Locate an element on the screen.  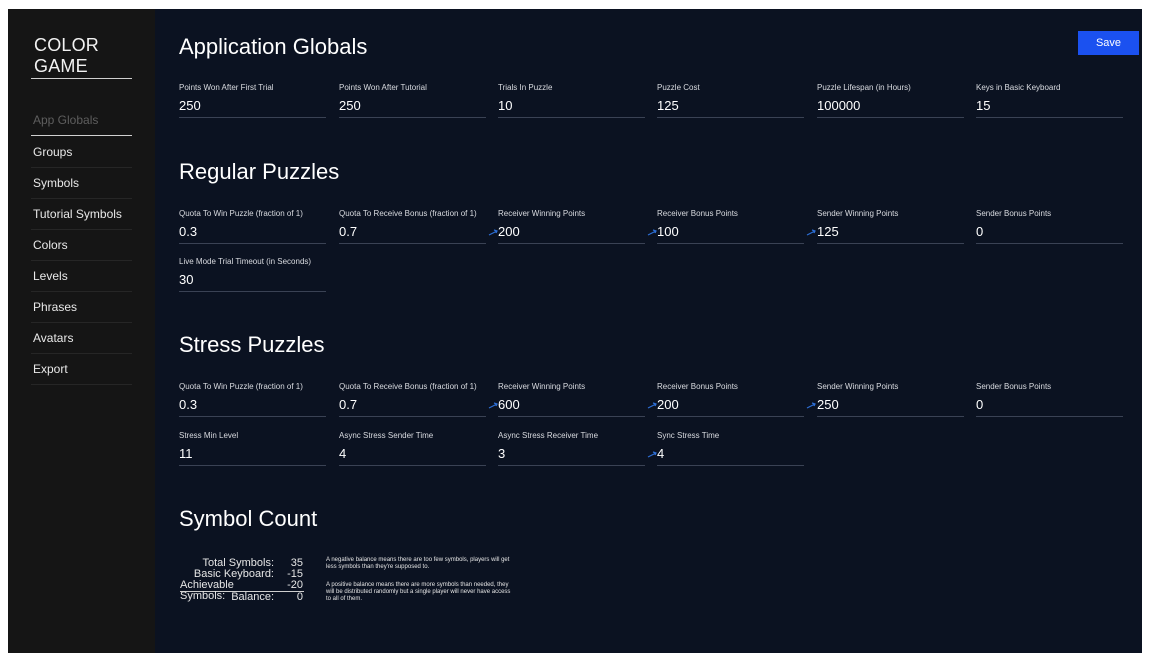
field-regular-receiver-winning: Receiver Winning Points 200 is located at coordinates (577, 227).